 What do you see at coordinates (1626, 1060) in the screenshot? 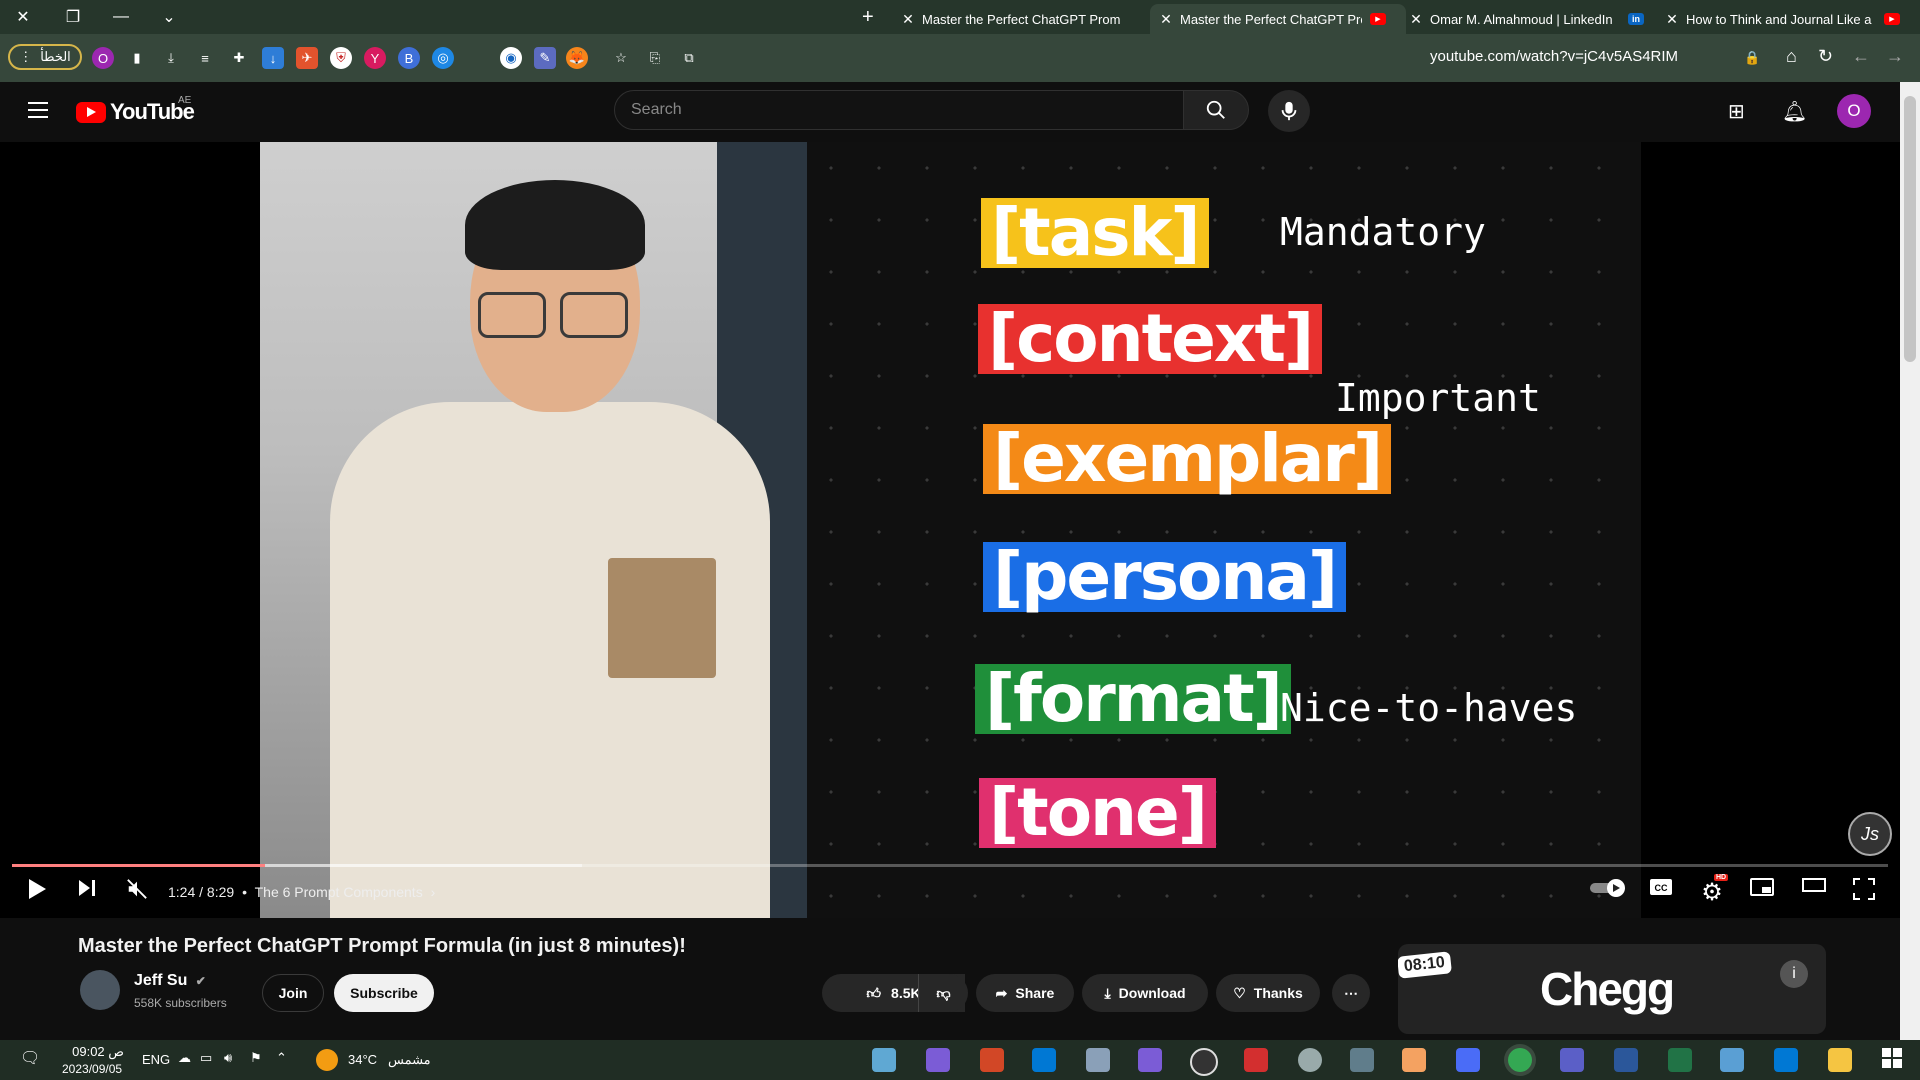
I see `taskbar-word-icon` at bounding box center [1626, 1060].